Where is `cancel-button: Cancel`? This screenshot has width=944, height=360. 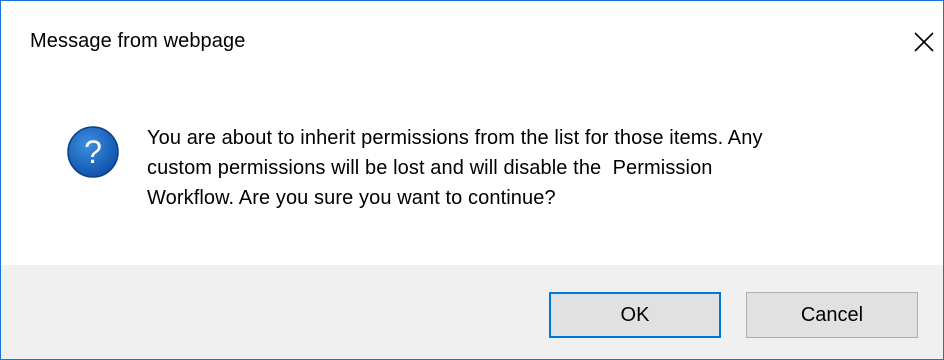 cancel-button: Cancel is located at coordinates (832, 315).